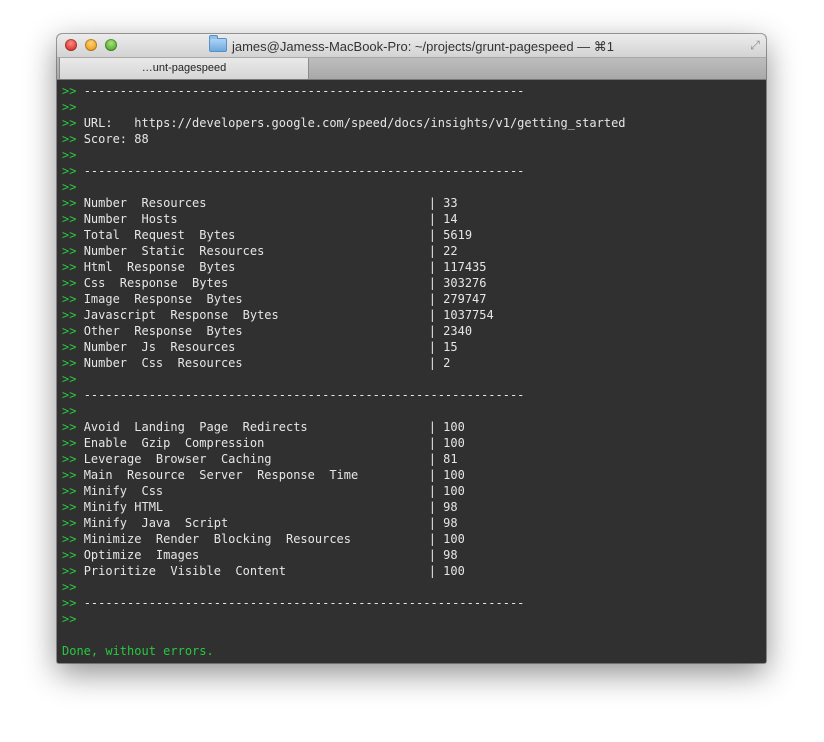 This screenshot has height=742, width=824. Describe the element at coordinates (414, 523) in the screenshot. I see `rule-row: >> Minify Java Script | 98` at that location.